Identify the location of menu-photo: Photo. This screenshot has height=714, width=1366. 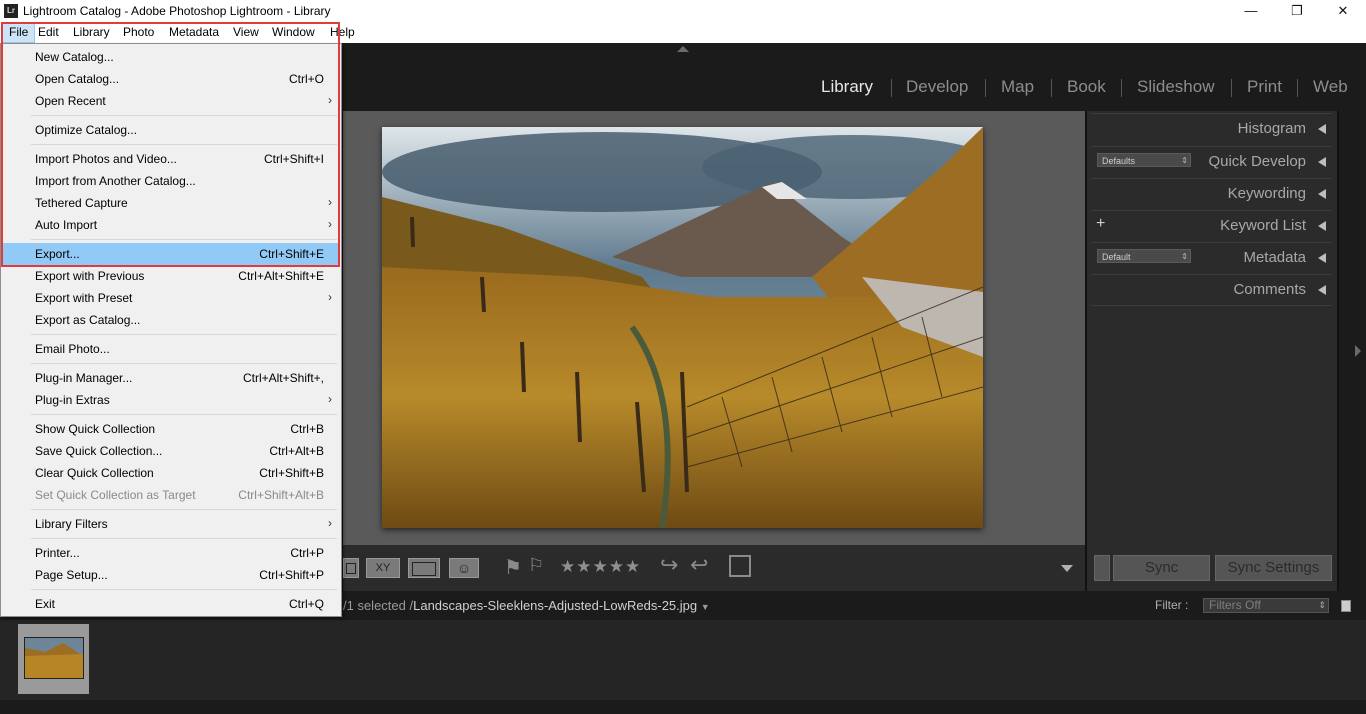
(138, 32).